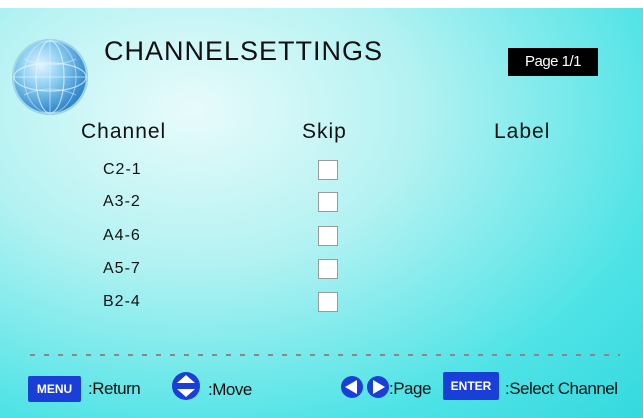 Image resolution: width=643 pixels, height=418 pixels. Describe the element at coordinates (561, 388) in the screenshot. I see `select-channel-hint: :Select Channel` at that location.